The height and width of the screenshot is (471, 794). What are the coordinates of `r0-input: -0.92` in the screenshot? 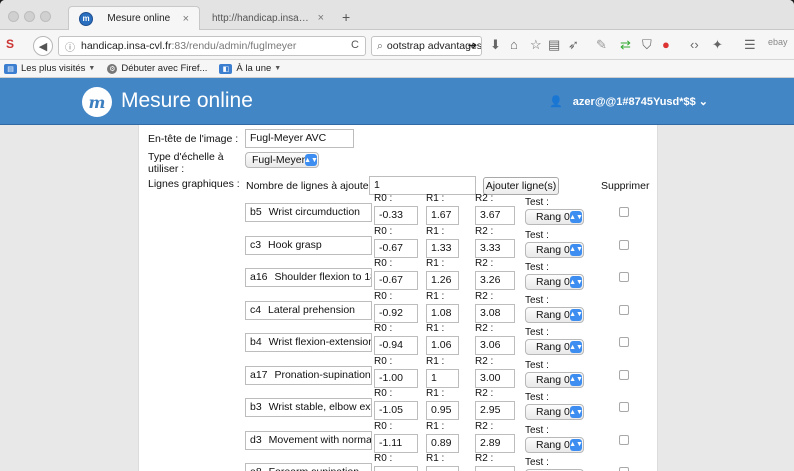 It's located at (396, 313).